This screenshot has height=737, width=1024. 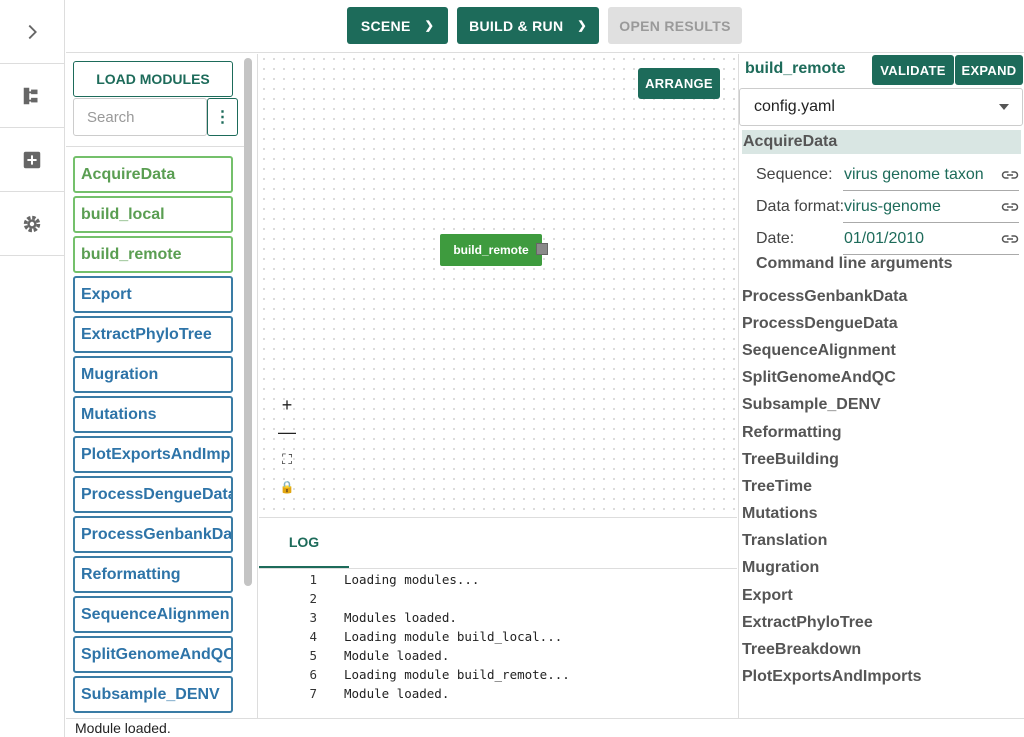 I want to click on rule-section: TreeBreakdown, so click(x=832, y=649).